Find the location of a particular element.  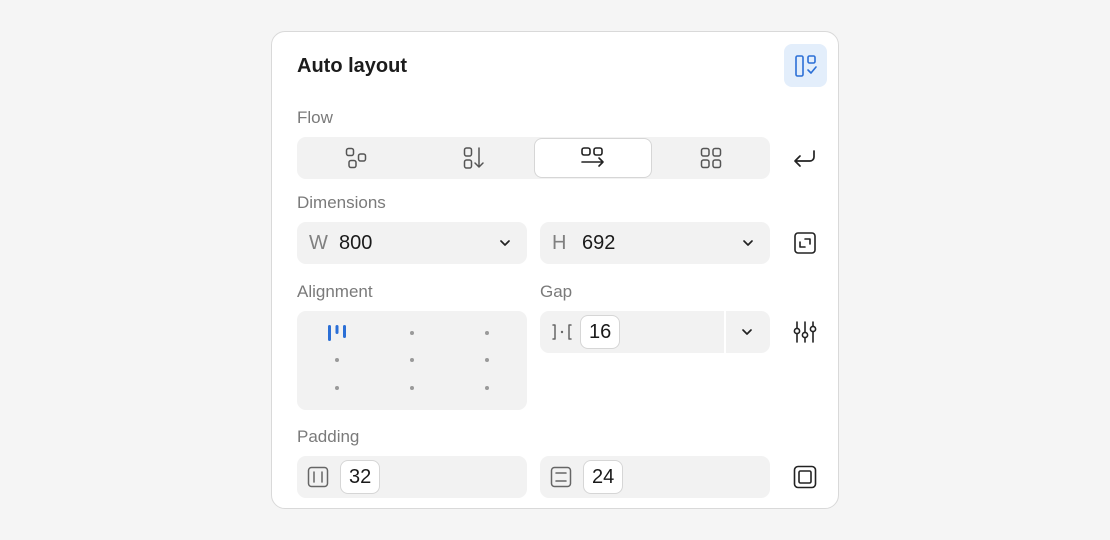

gap-value: 16 is located at coordinates (600, 332).